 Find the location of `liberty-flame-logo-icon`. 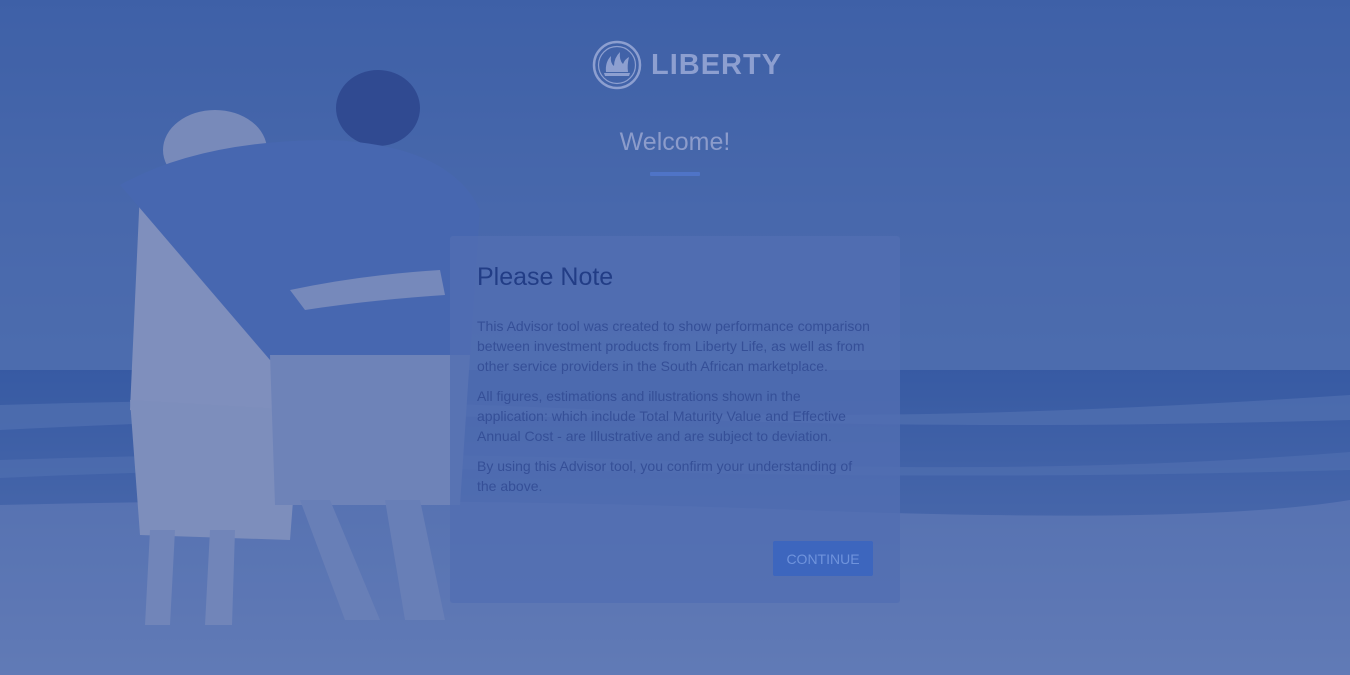

liberty-flame-logo-icon is located at coordinates (617, 65).